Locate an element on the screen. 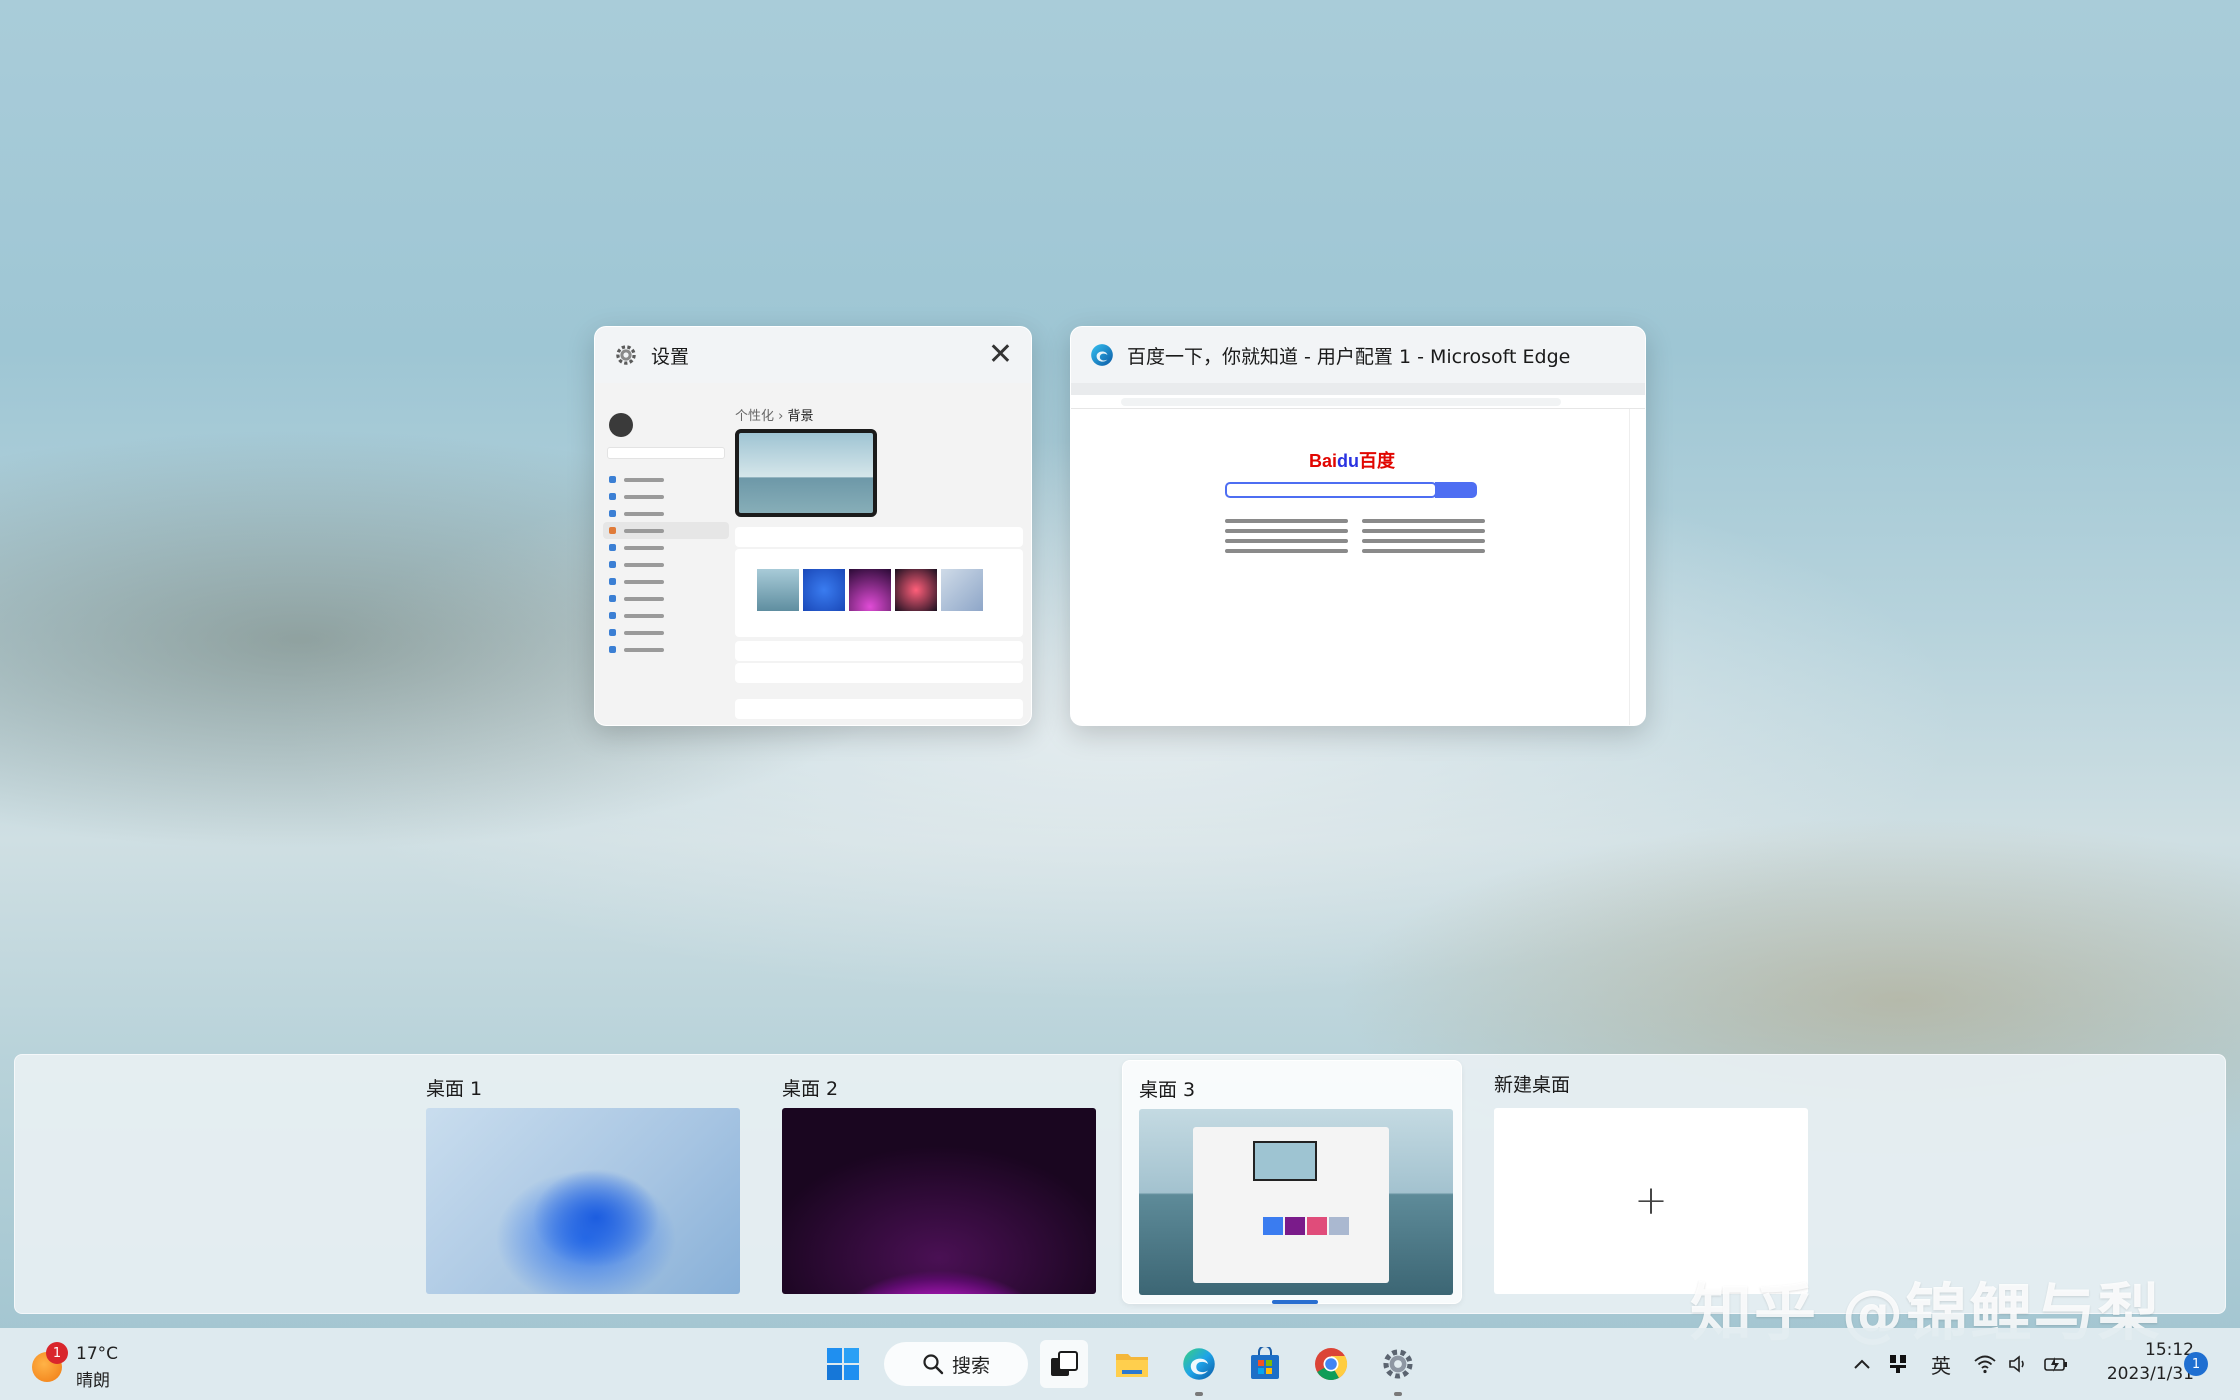  input-method-icon is located at coordinates (1898, 1364).